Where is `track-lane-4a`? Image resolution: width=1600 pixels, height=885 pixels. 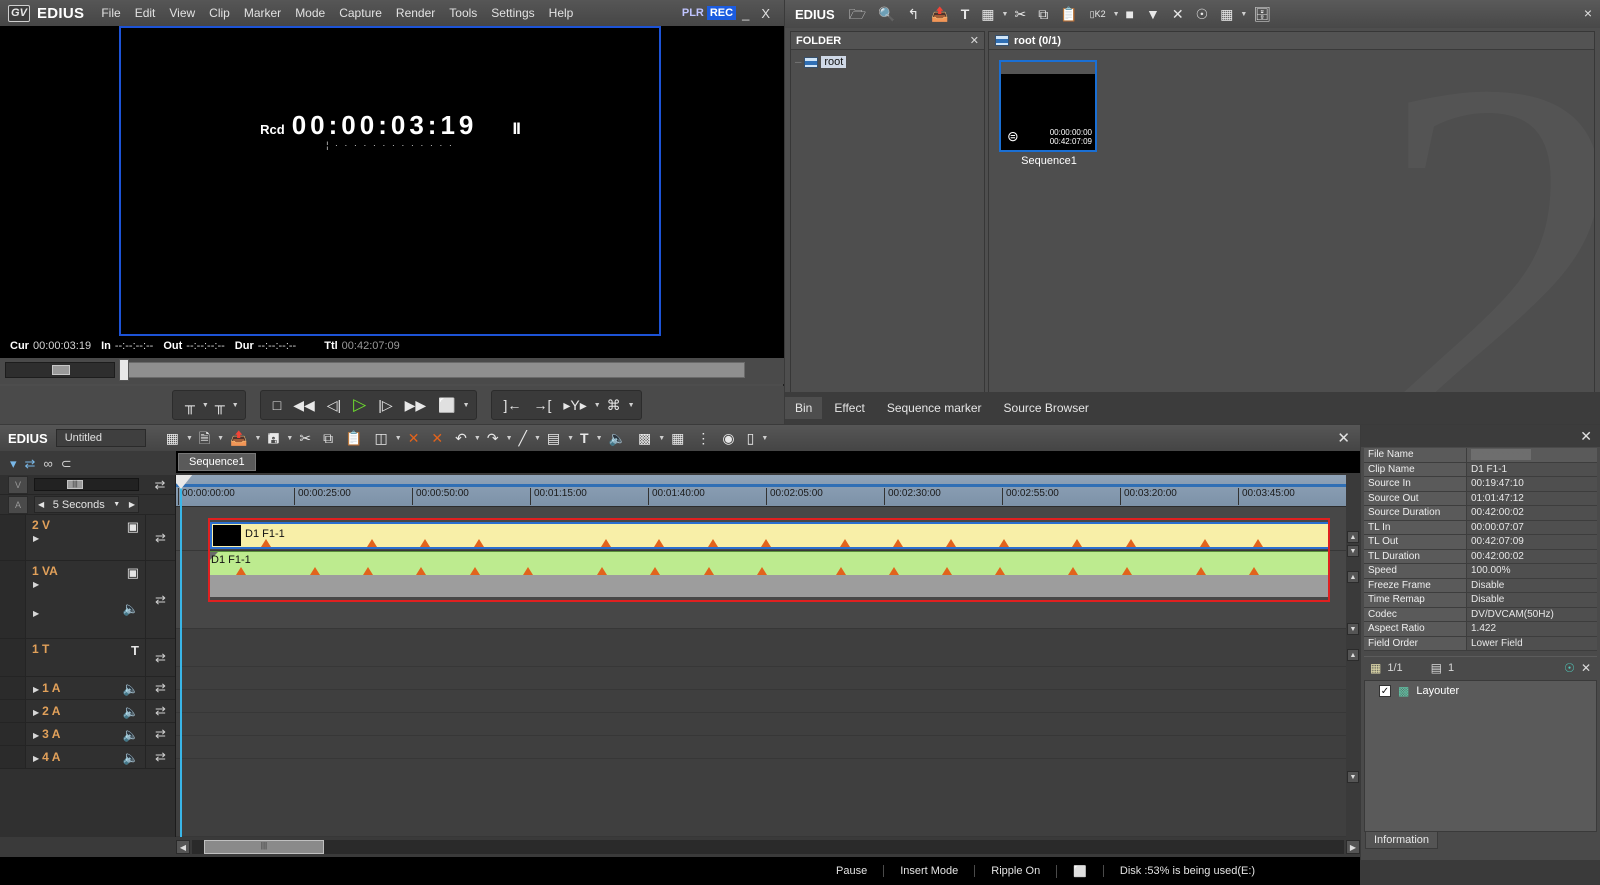 track-lane-4a is located at coordinates (768, 747).